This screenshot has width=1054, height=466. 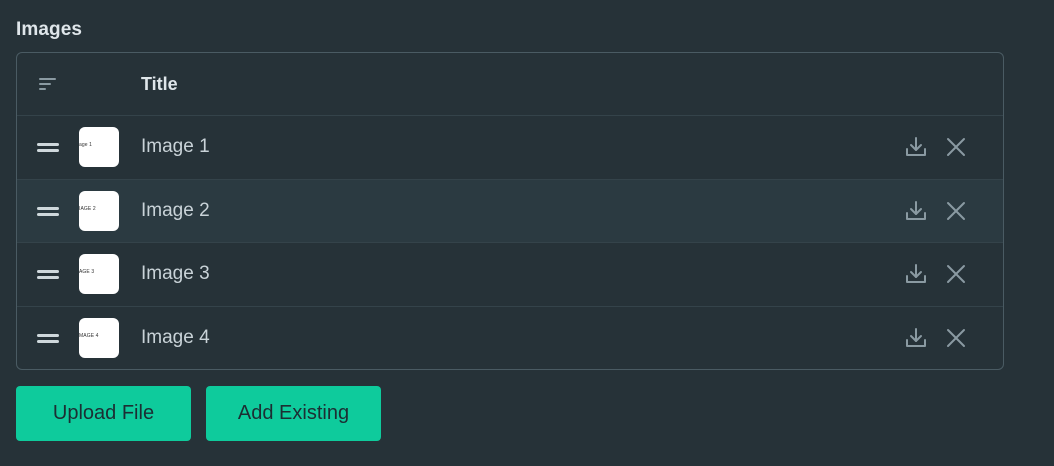 What do you see at coordinates (49, 29) in the screenshot?
I see `section-title: Images` at bounding box center [49, 29].